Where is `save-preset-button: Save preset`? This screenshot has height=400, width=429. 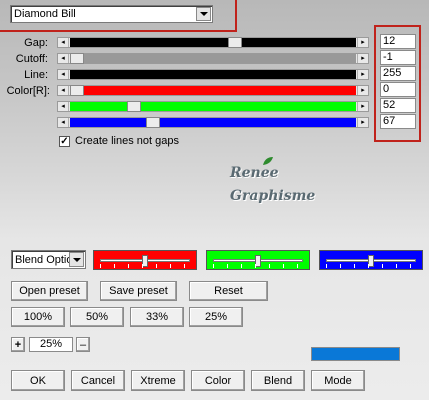
save-preset-button: Save preset is located at coordinates (138, 291).